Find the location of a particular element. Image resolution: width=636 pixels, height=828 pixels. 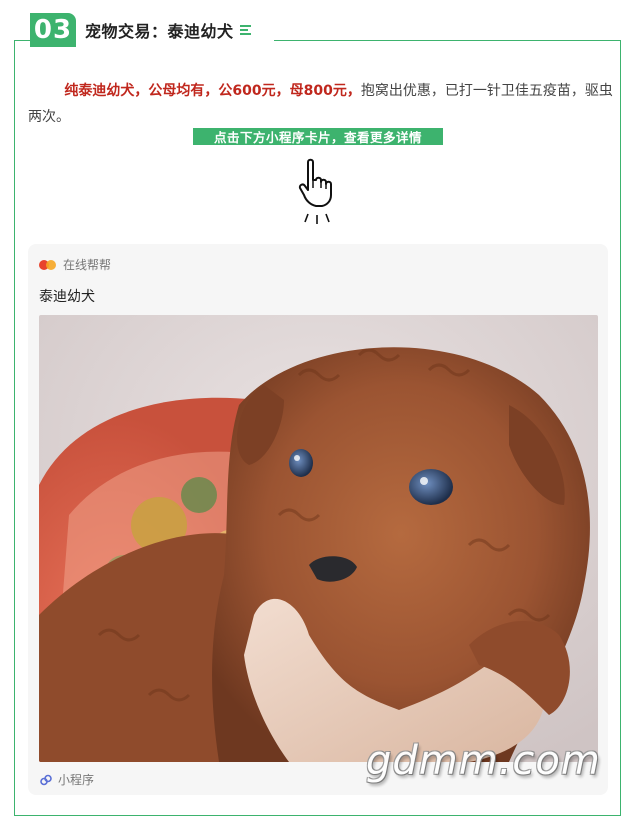

mini-program-link-icon is located at coordinates (46, 779).